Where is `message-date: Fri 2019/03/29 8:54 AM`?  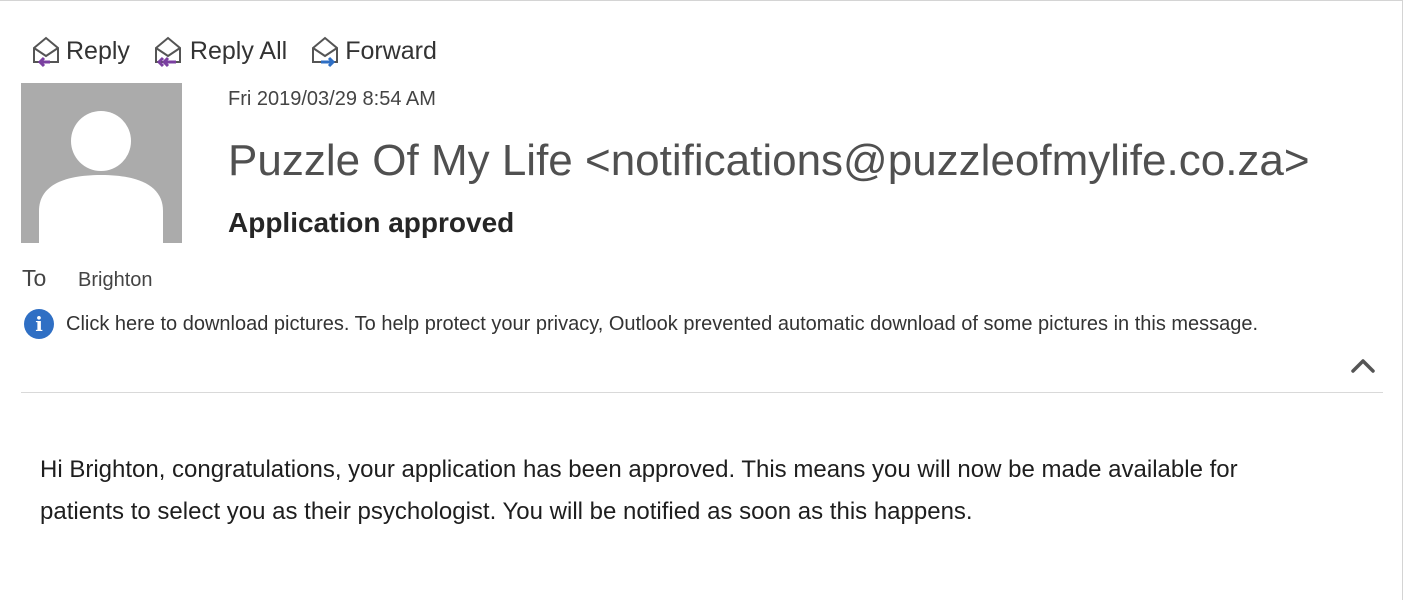
message-date: Fri 2019/03/29 8:54 AM is located at coordinates (332, 99).